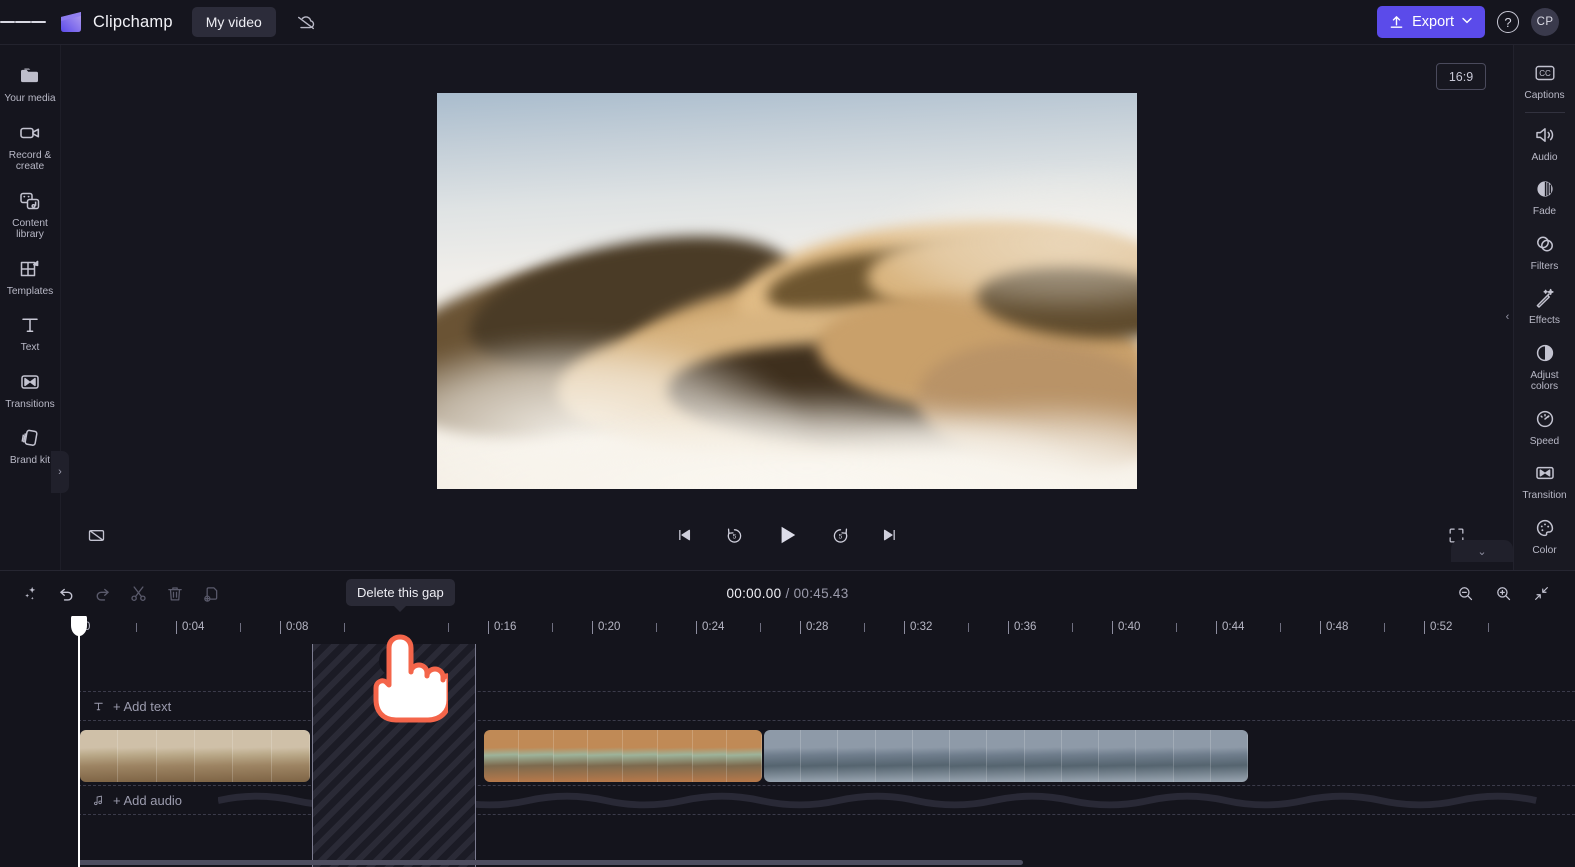 This screenshot has width=1575, height=867. I want to click on skip-to-end-button, so click(890, 535).